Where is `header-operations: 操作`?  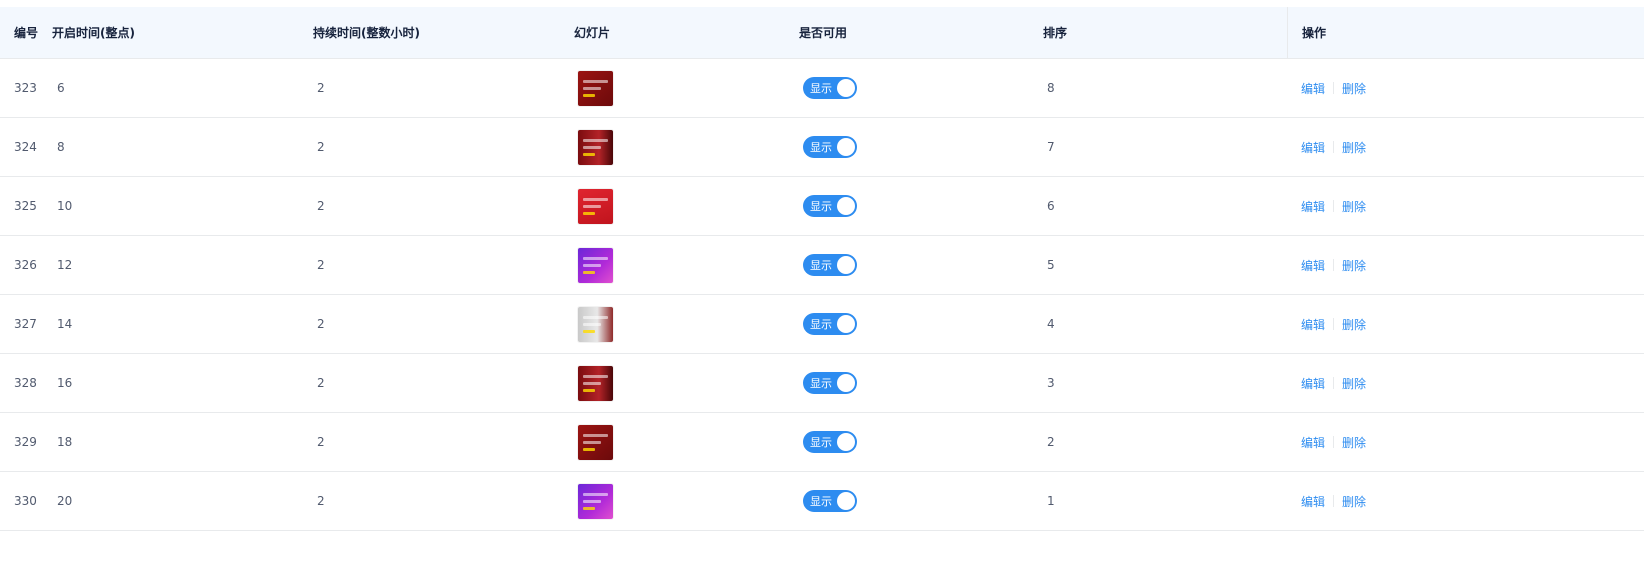
header-operations: 操作 is located at coordinates (1306, 32).